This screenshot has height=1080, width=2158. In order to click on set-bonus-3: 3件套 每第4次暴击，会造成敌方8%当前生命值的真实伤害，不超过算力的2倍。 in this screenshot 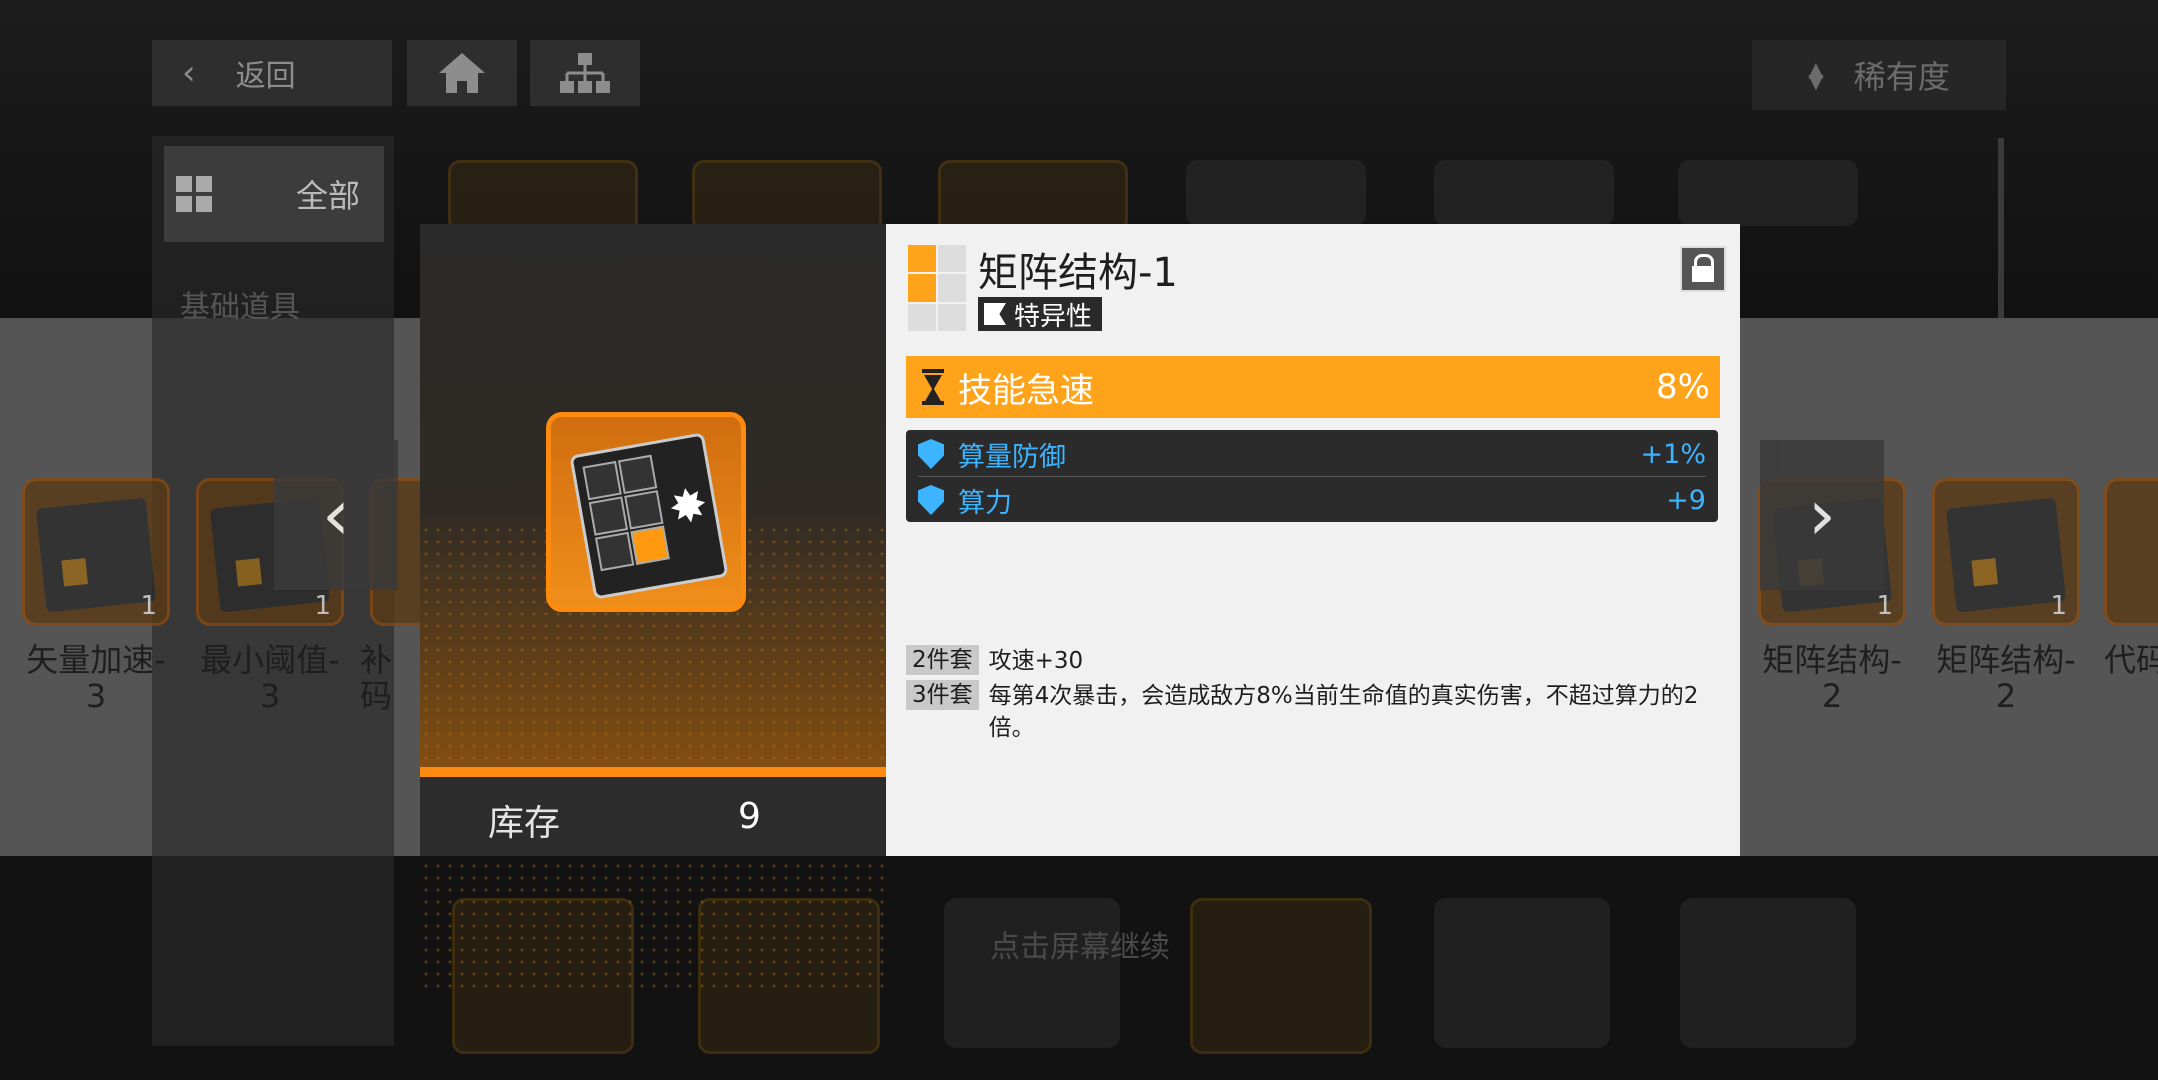, I will do `click(1312, 712)`.